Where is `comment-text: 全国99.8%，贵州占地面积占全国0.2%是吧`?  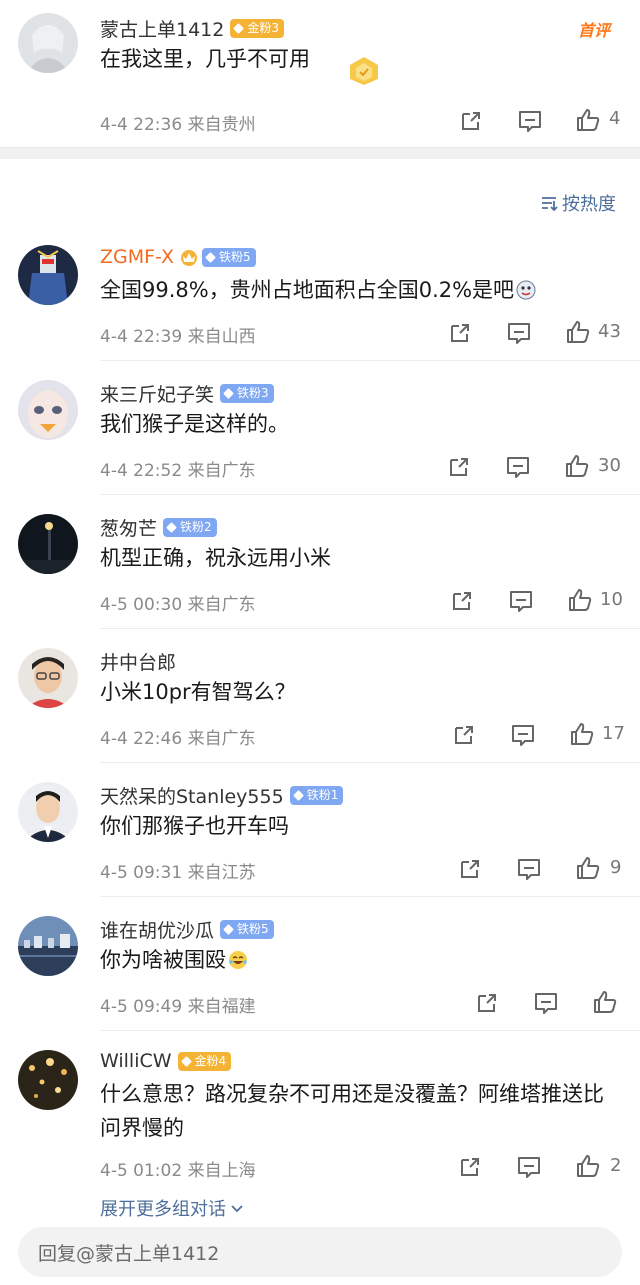 comment-text: 全国99.8%，贵州占地面积占全国0.2%是吧 is located at coordinates (360, 290).